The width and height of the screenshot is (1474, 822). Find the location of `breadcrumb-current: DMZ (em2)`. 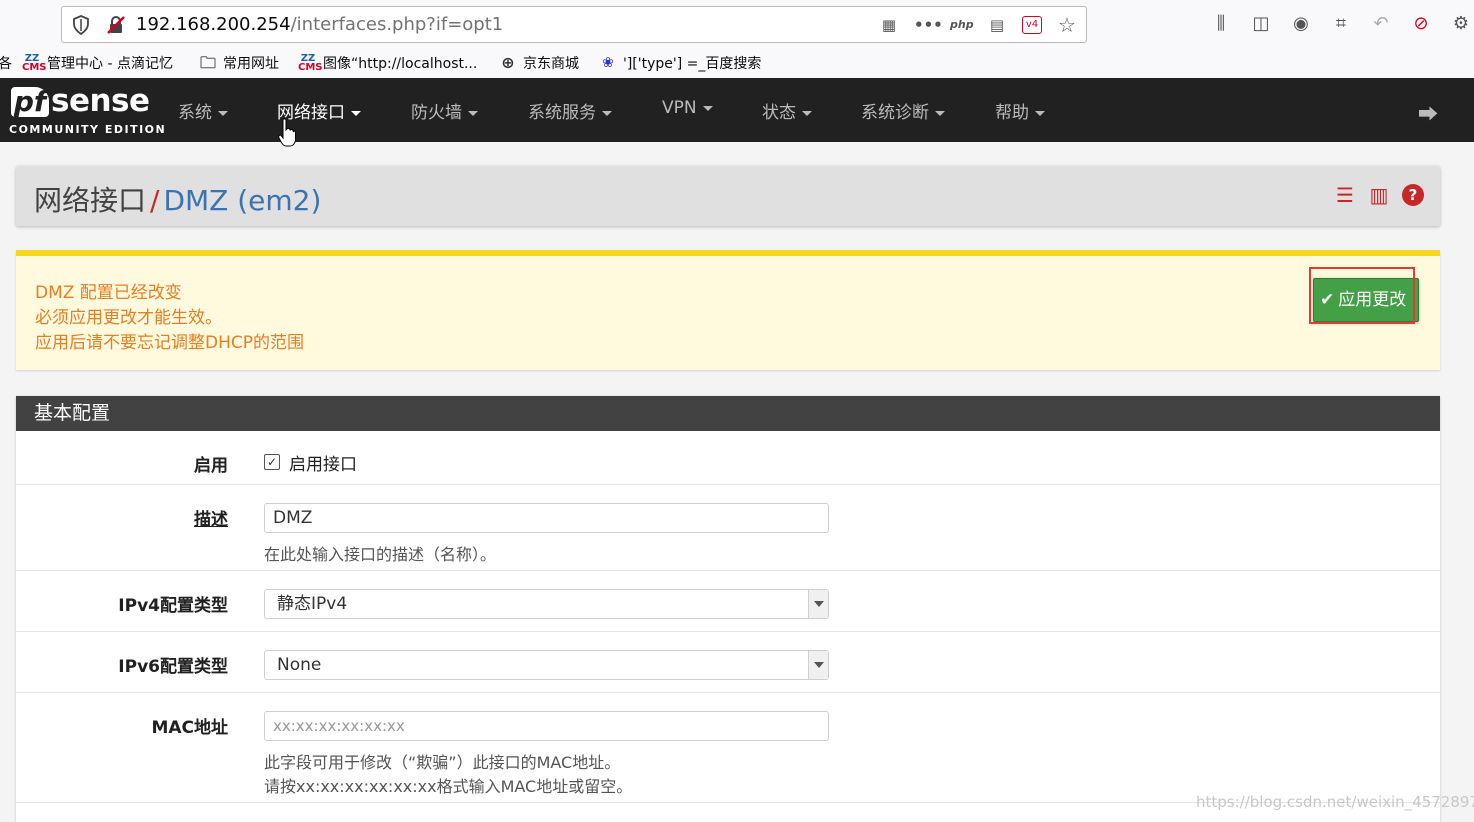

breadcrumb-current: DMZ (em2) is located at coordinates (242, 200).